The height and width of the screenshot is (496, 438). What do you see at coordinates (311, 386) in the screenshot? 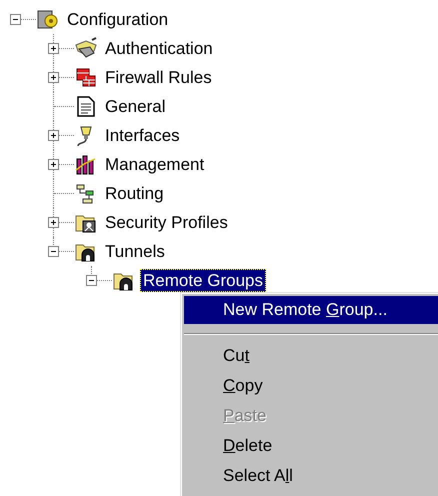
I see `menu-item: Copy` at bounding box center [311, 386].